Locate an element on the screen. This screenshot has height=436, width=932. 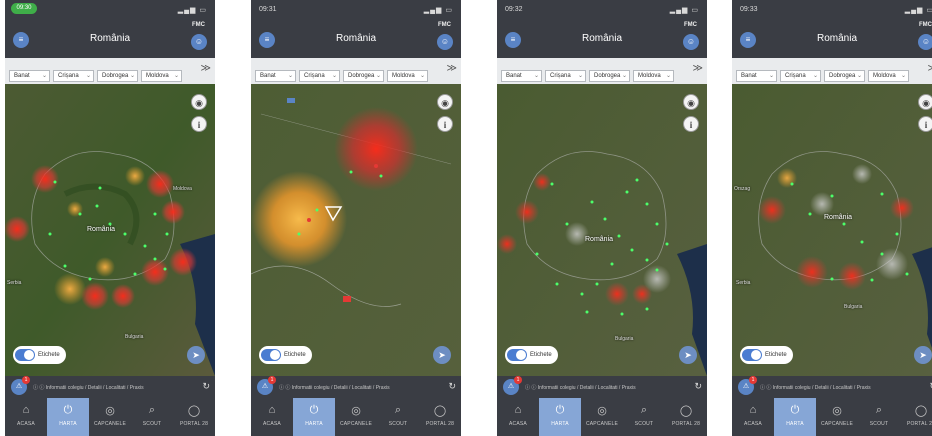
filter-label: Crișana is located at coordinates (314, 76).